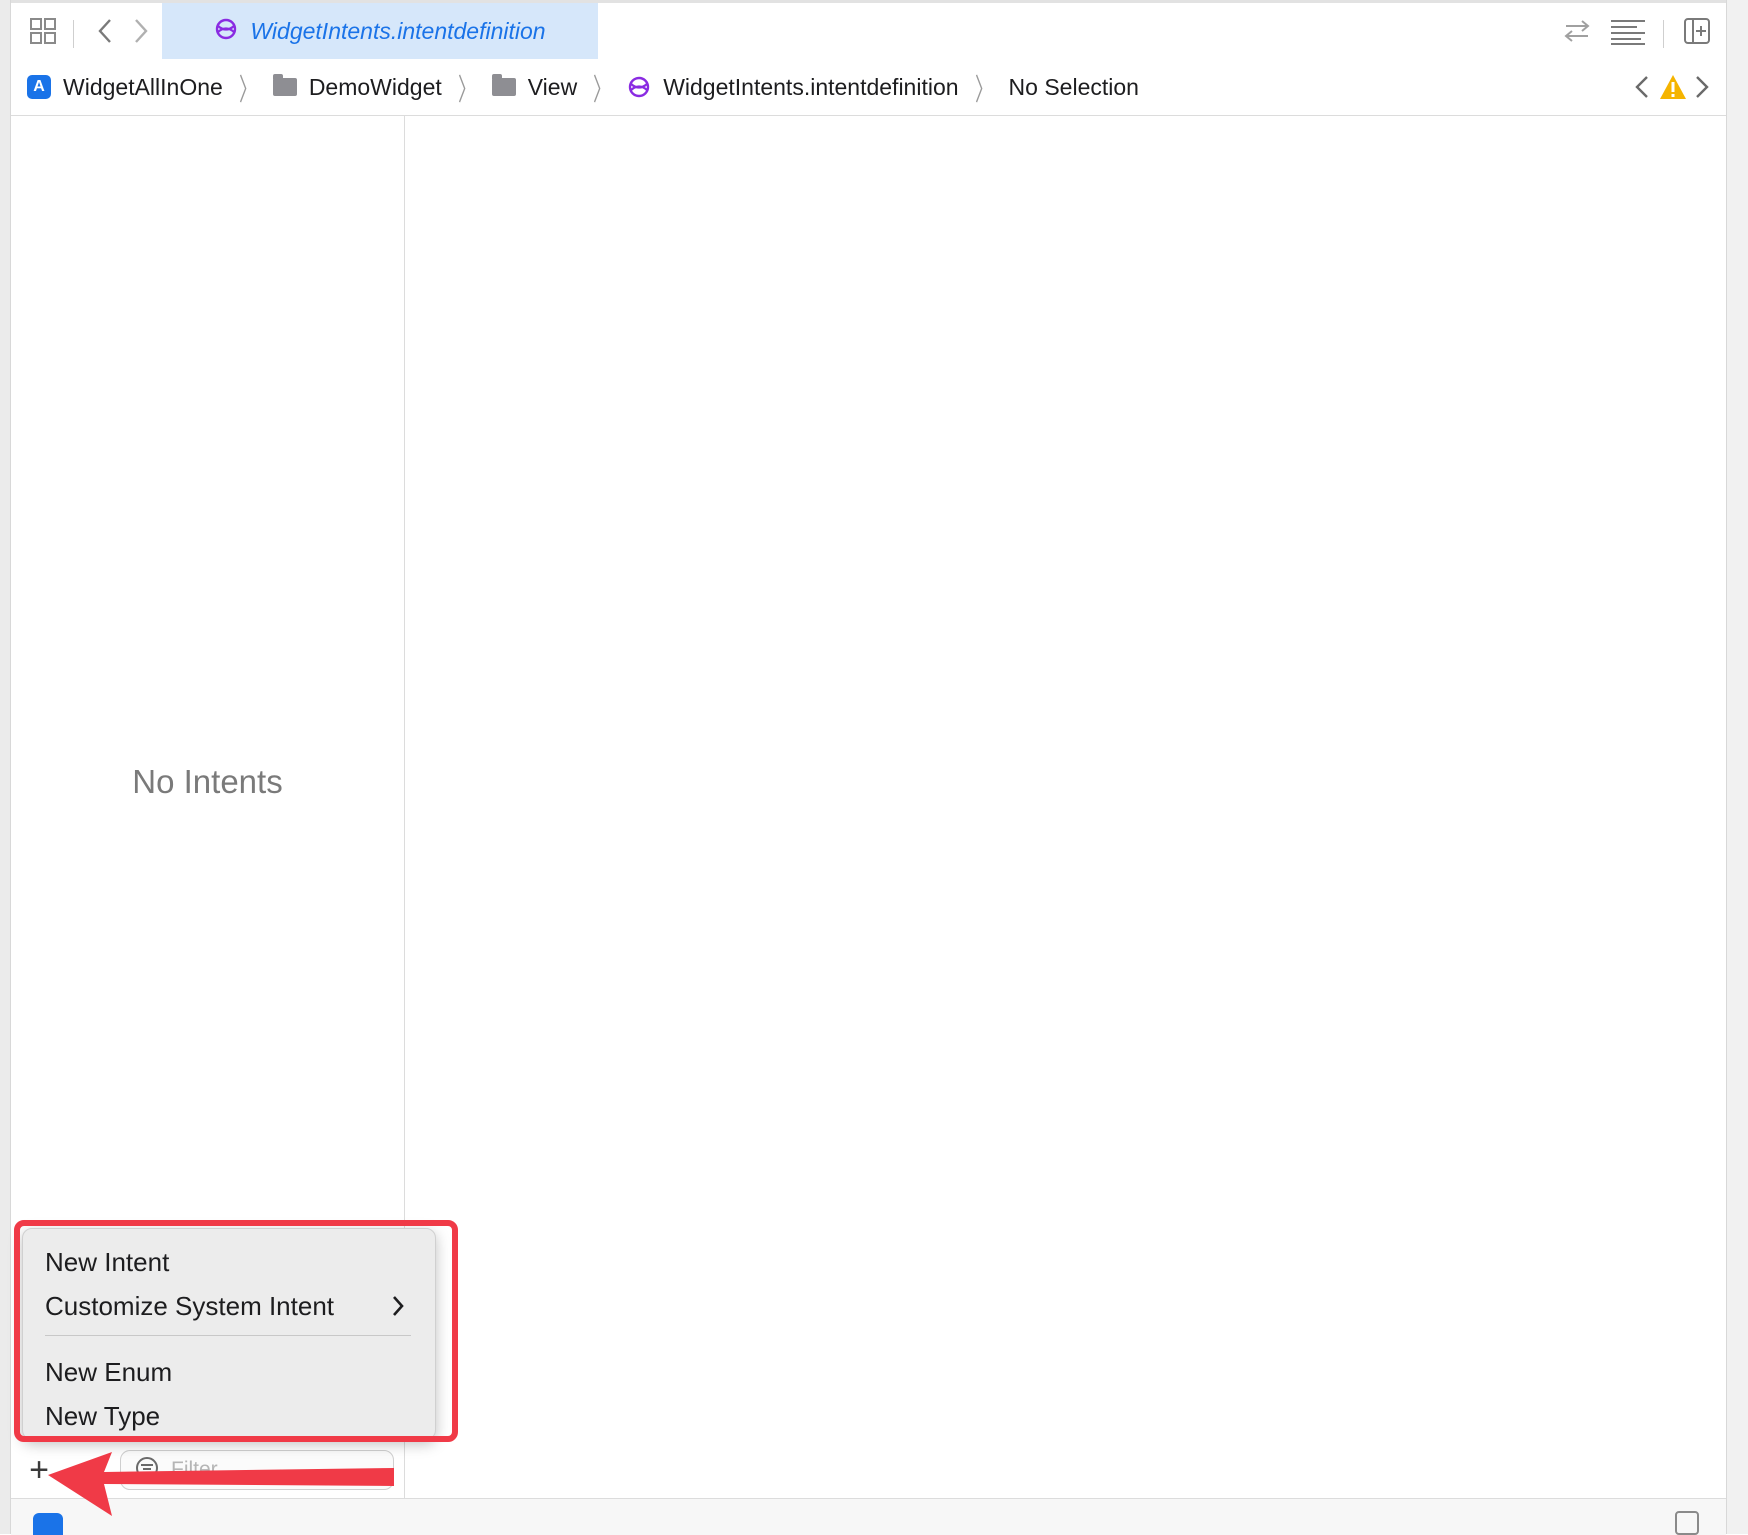 The image size is (1748, 1535). I want to click on breadcrumb-item-view: View 〉, so click(559, 87).